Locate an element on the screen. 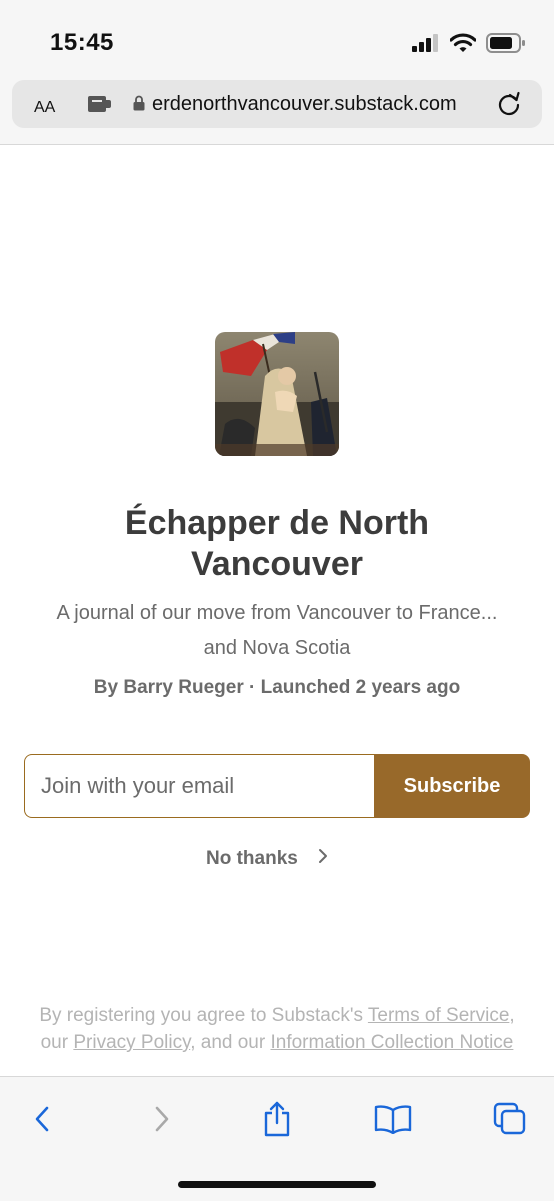 This screenshot has height=1201, width=554. status-time: 15:45 is located at coordinates (82, 42).